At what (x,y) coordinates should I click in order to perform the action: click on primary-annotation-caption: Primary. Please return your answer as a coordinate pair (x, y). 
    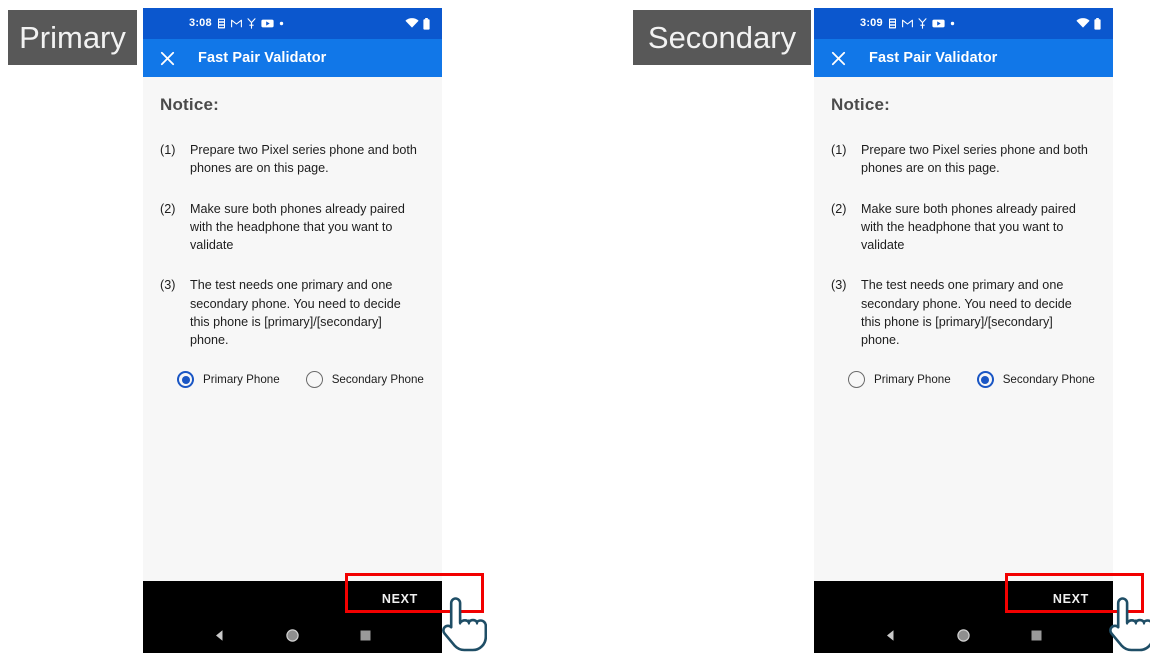
    Looking at the image, I should click on (72, 37).